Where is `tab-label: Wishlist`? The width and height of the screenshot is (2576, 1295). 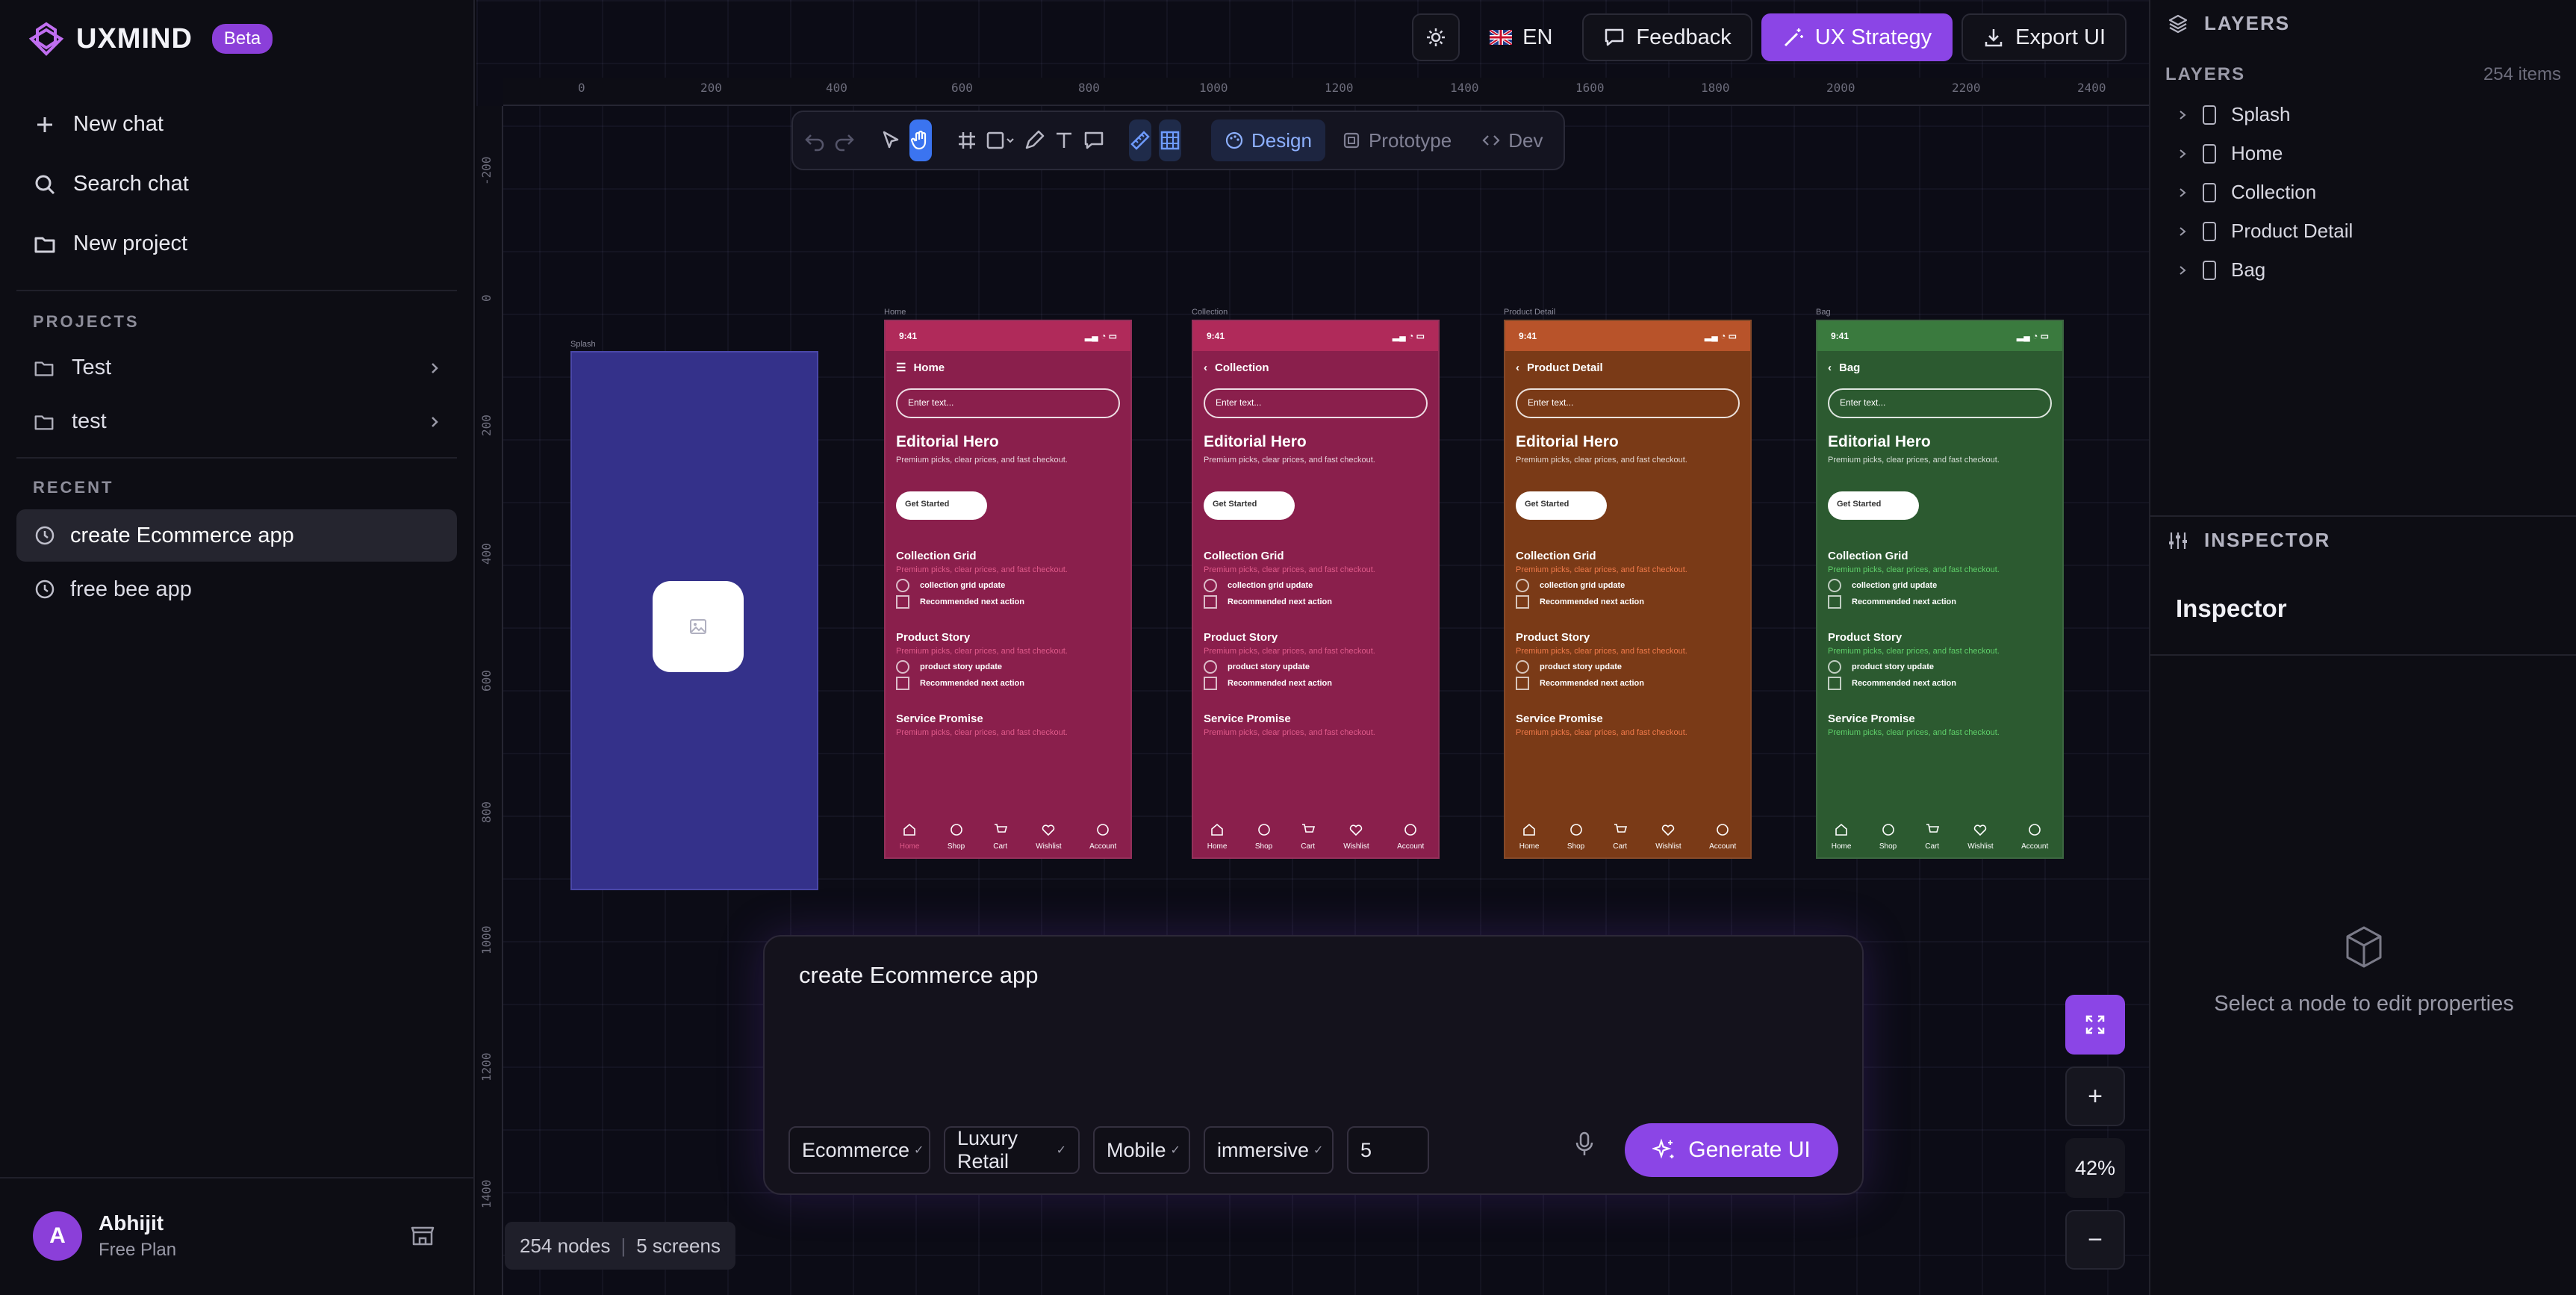 tab-label: Wishlist is located at coordinates (1049, 846).